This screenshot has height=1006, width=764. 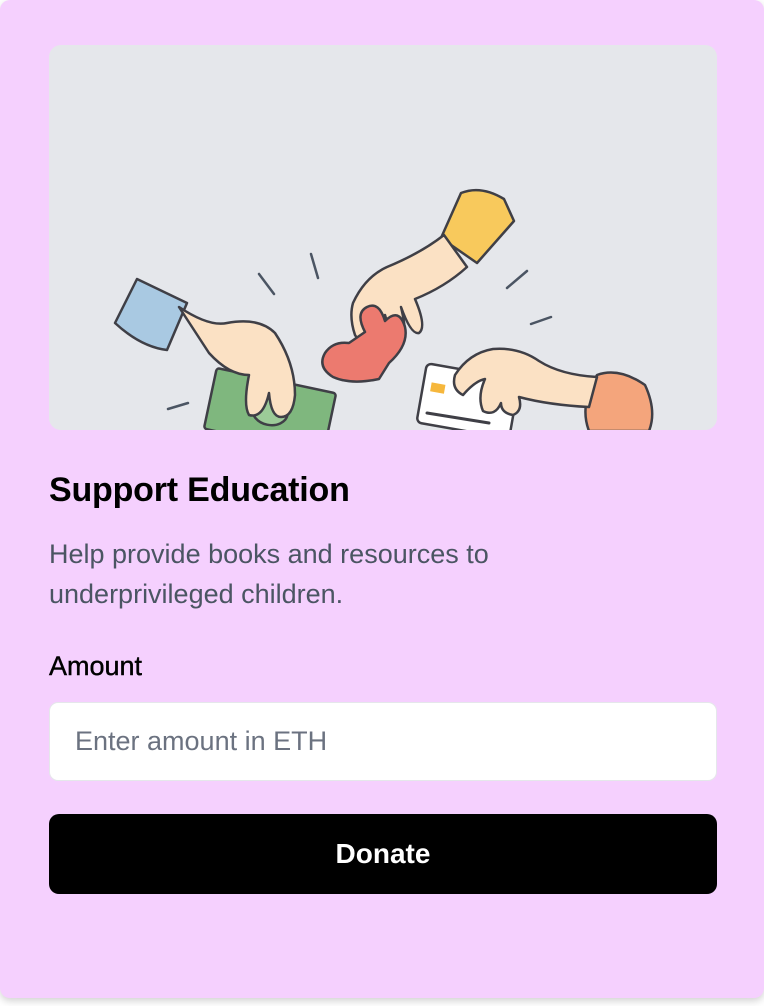 I want to click on amount-input, so click(x=383, y=741).